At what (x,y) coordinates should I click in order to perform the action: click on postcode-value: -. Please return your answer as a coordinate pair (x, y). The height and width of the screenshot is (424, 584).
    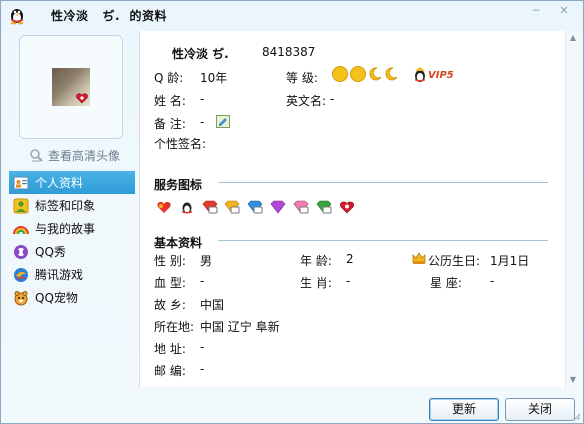
    Looking at the image, I should click on (202, 369).